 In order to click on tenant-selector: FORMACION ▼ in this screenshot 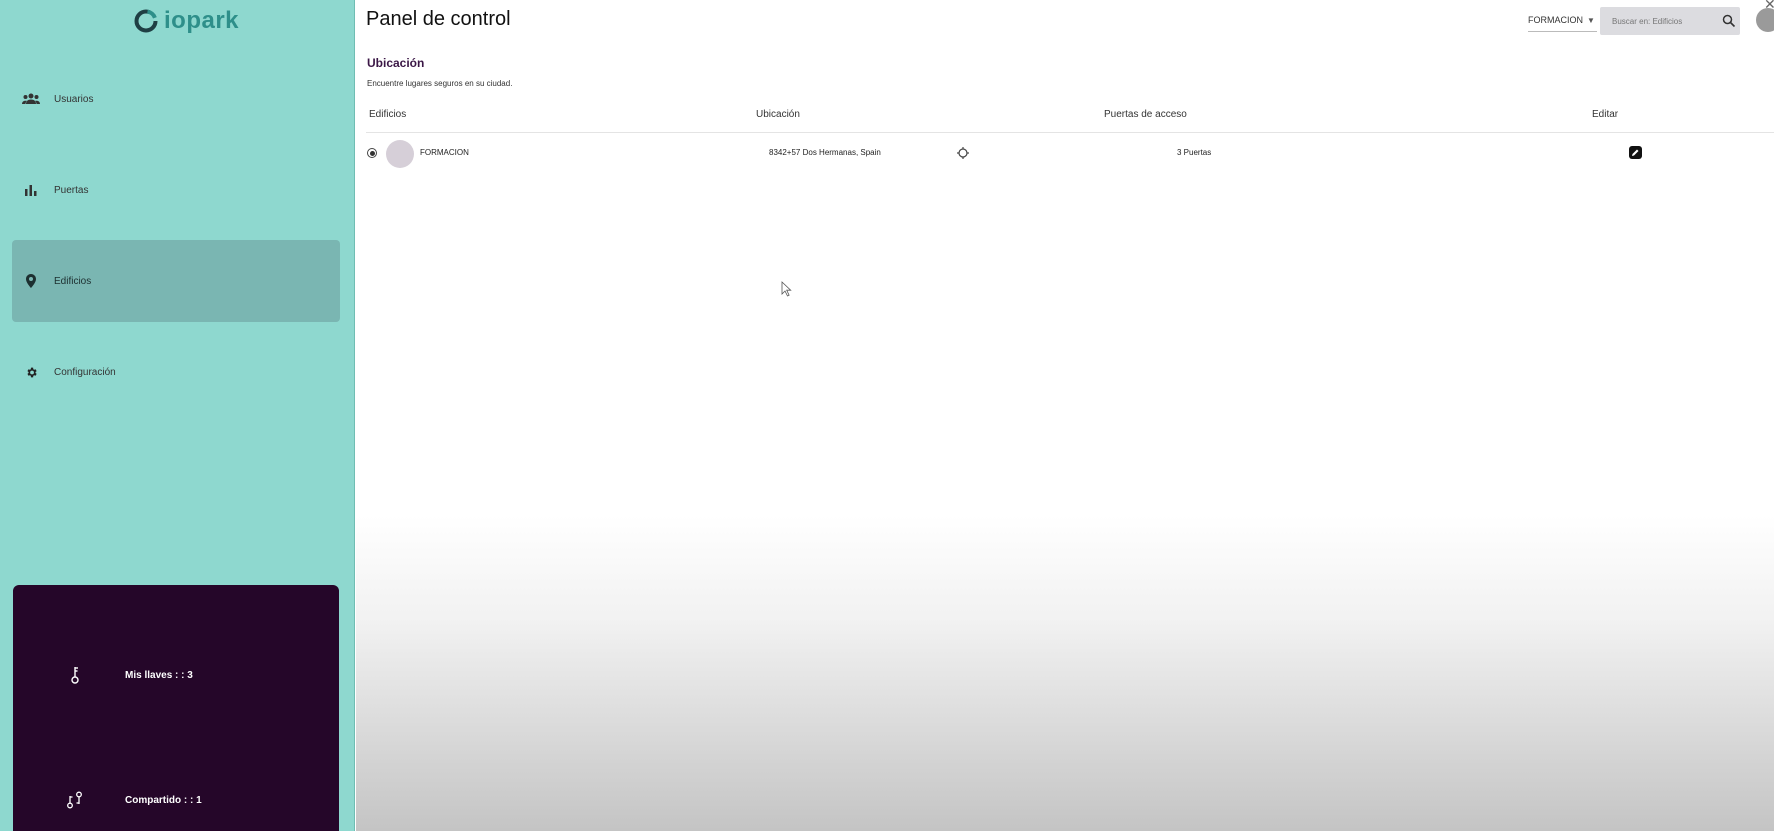, I will do `click(1562, 20)`.